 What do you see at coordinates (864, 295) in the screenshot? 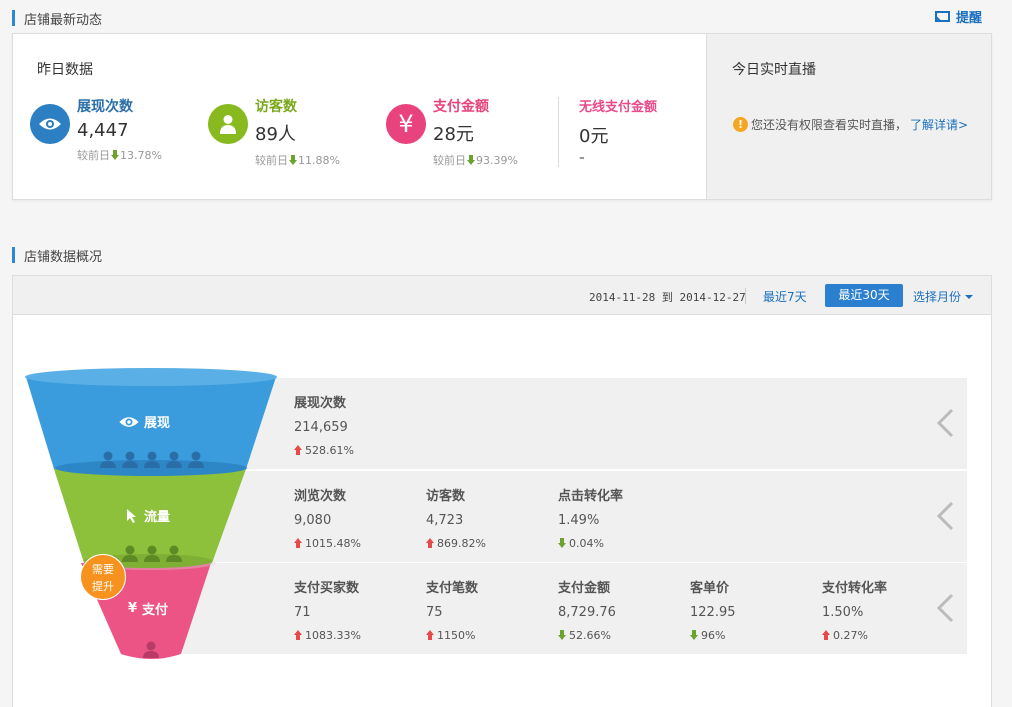
I see `last-30-days-button: 最近30天` at bounding box center [864, 295].